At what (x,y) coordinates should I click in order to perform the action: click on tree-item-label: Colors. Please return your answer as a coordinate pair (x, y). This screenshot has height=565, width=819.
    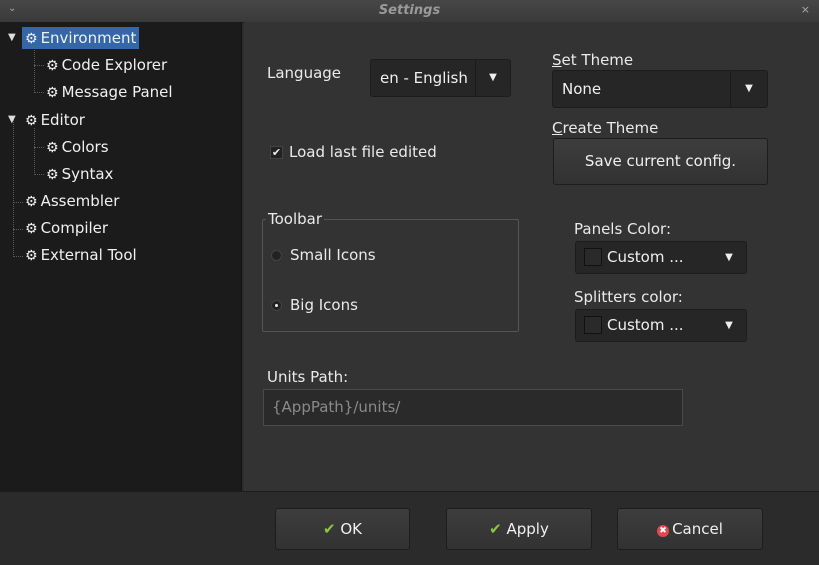
    Looking at the image, I should click on (85, 147).